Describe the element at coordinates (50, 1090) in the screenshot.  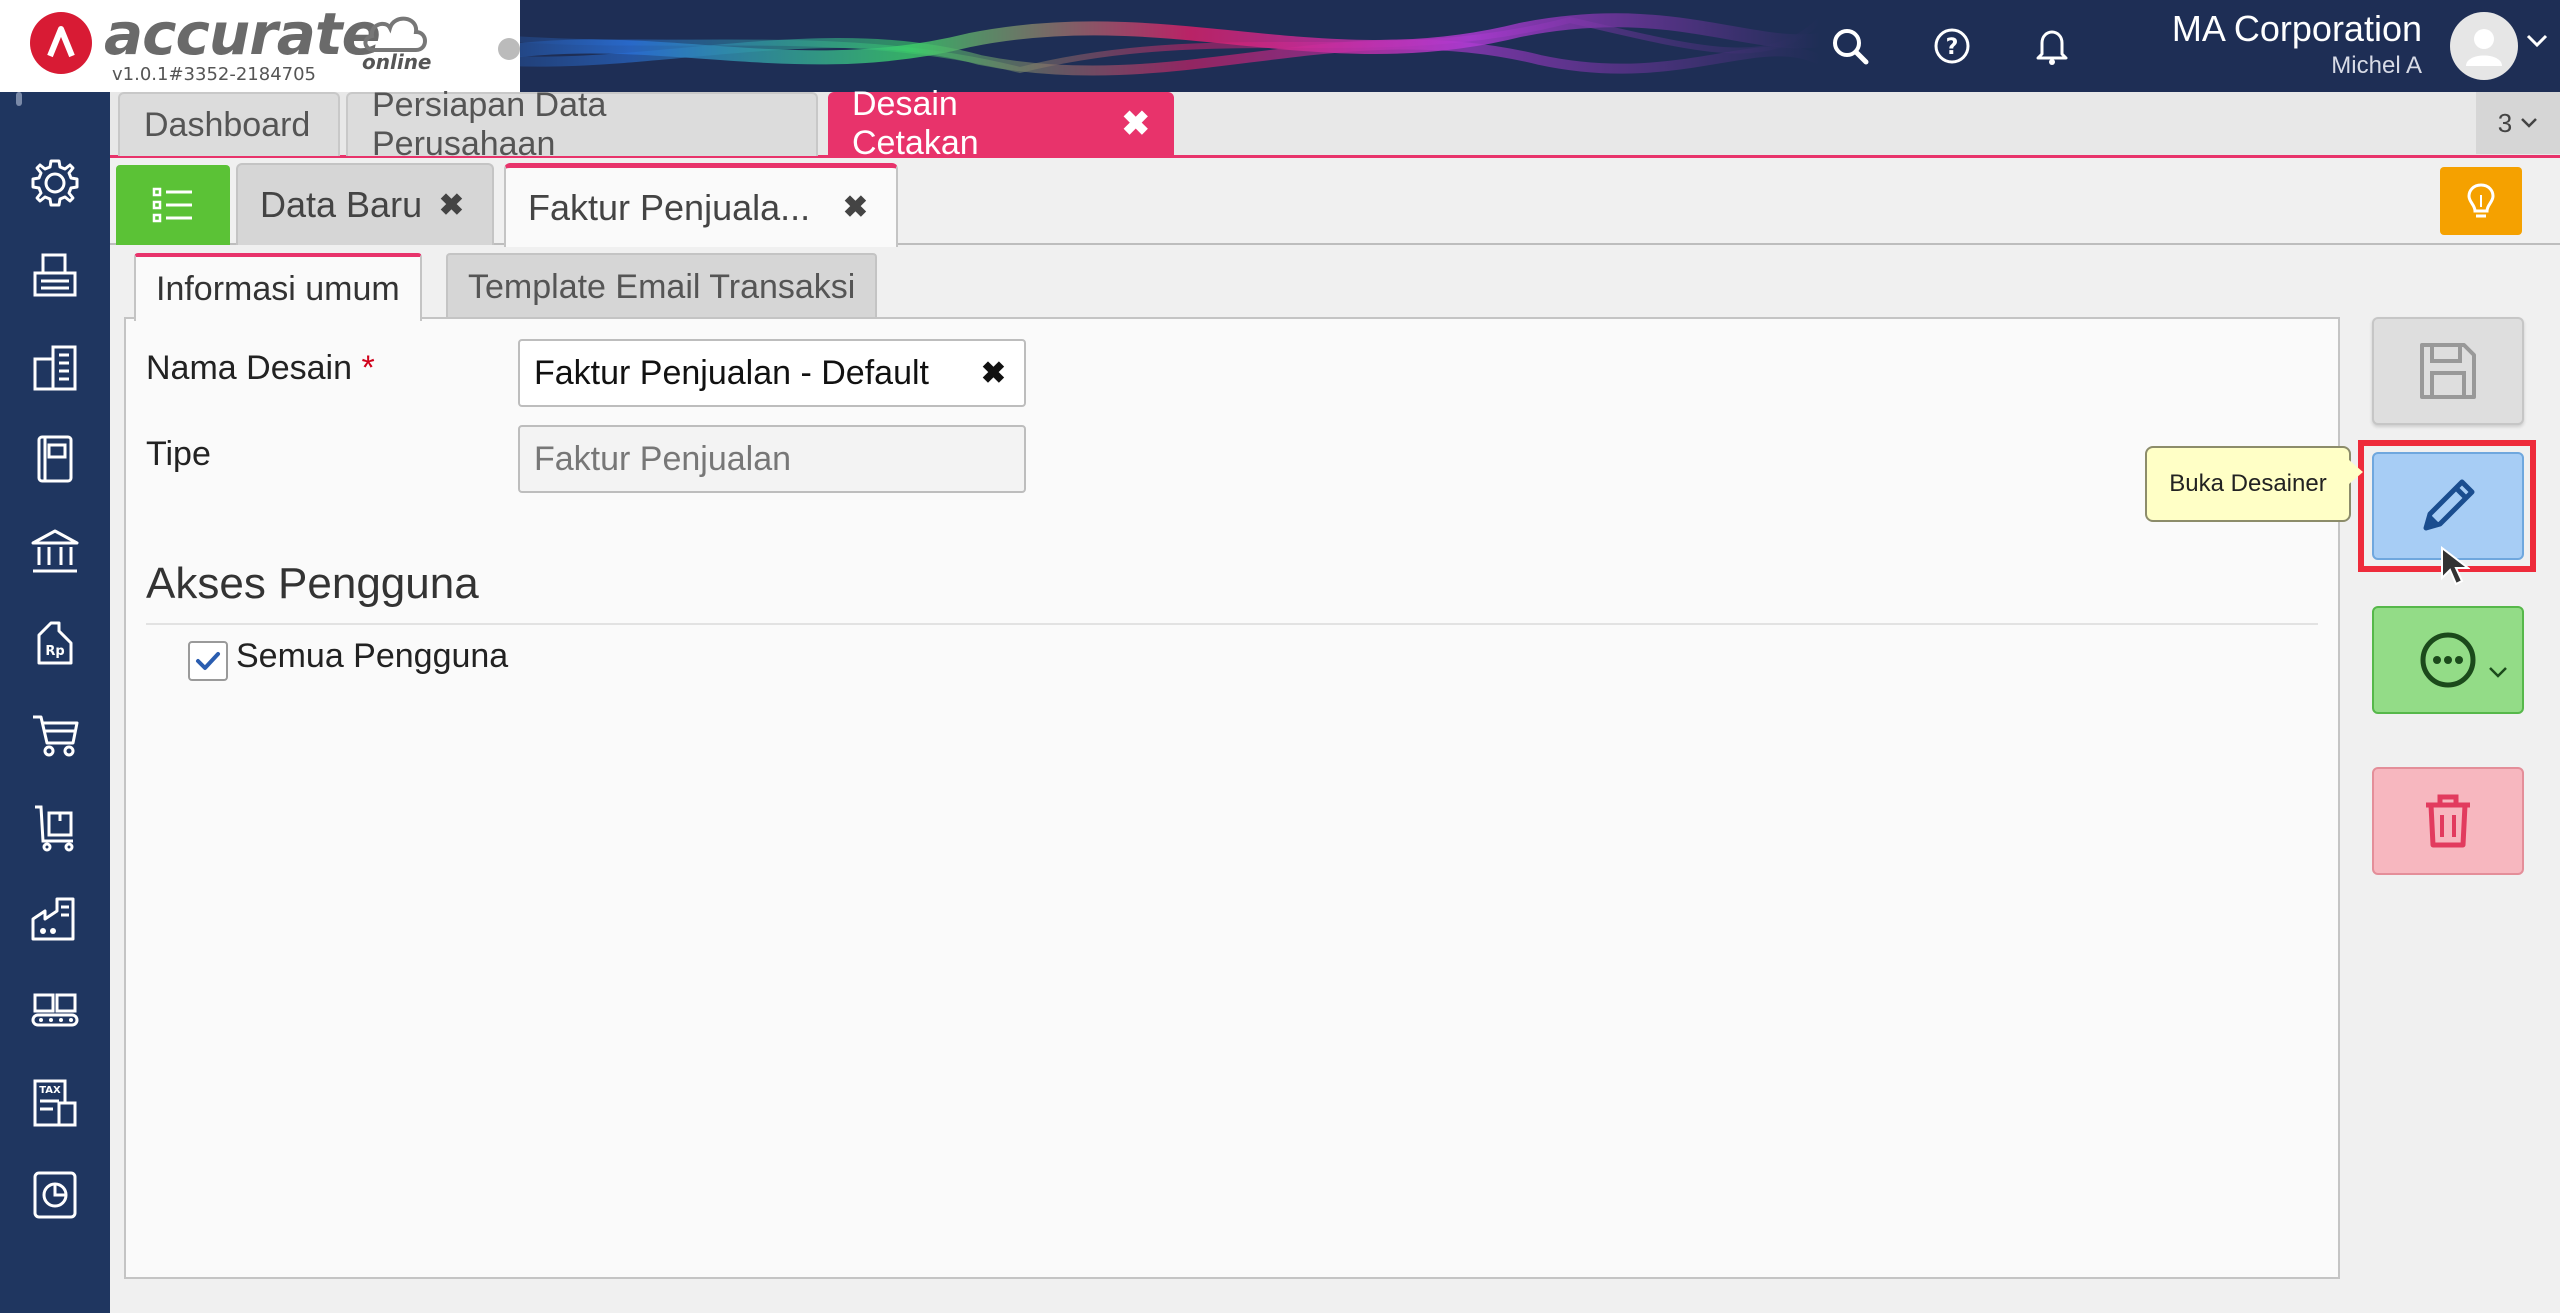
I see `svg-text: TAX` at that location.